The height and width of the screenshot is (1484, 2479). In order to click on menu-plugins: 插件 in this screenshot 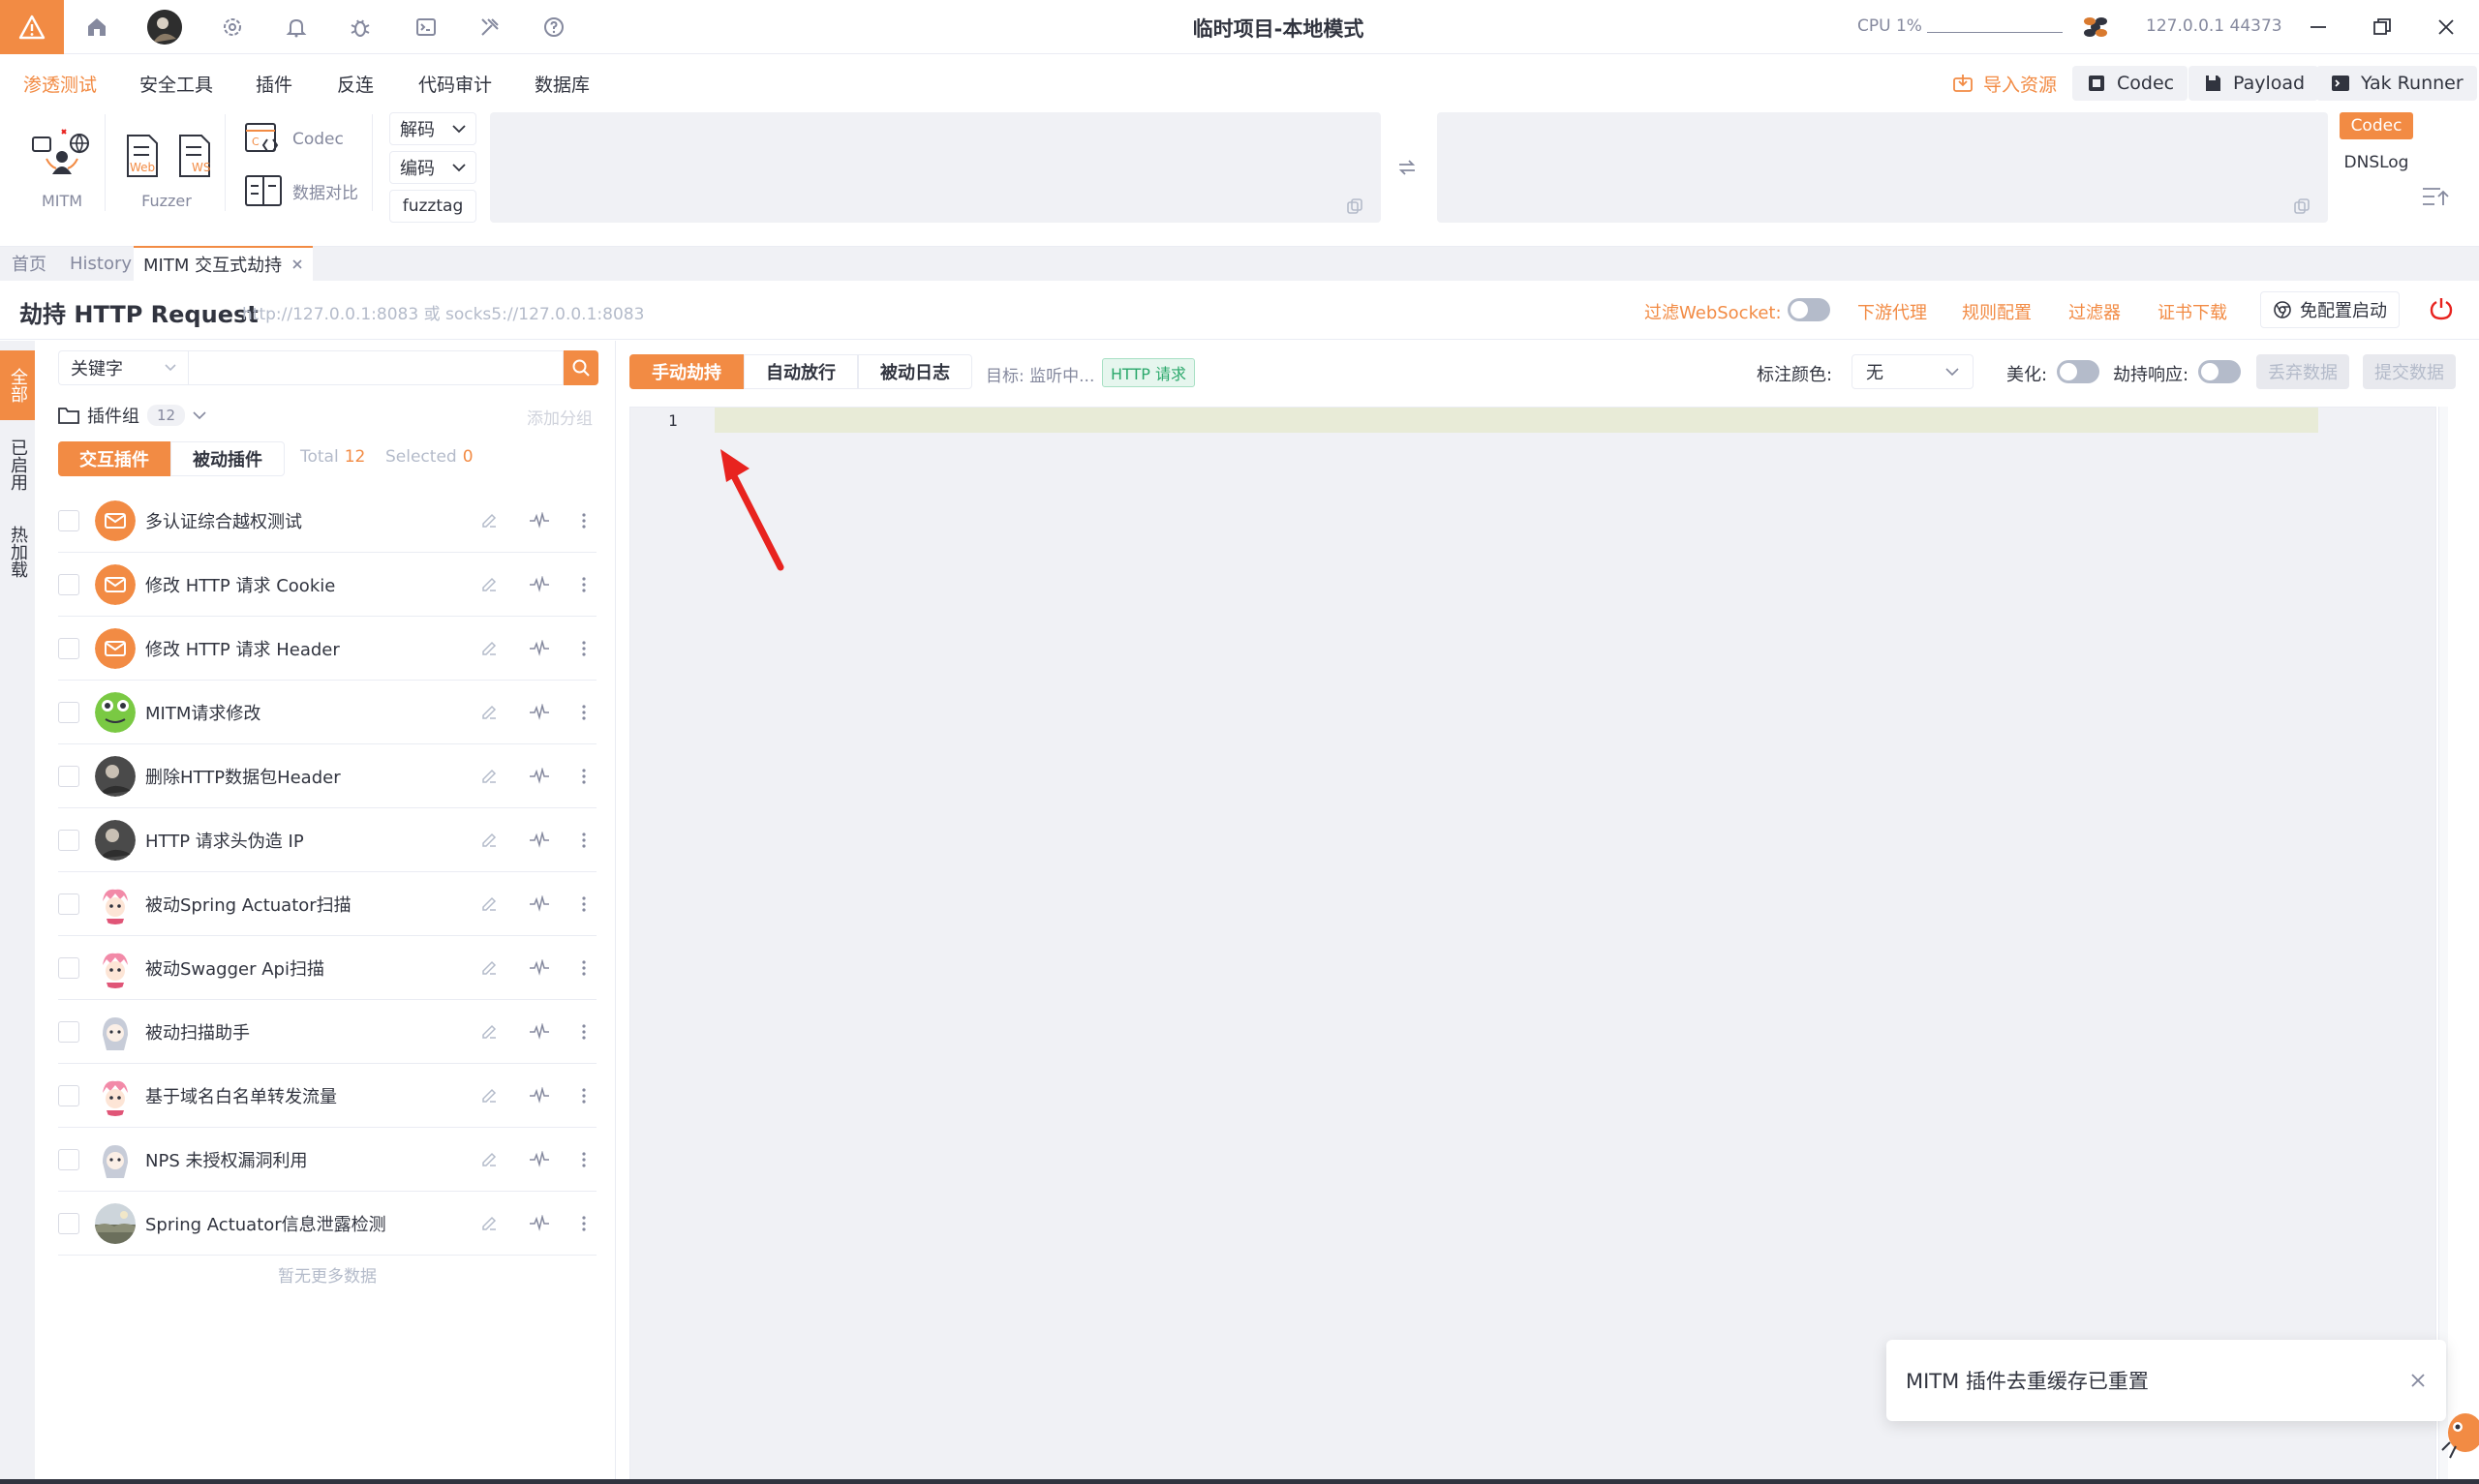, I will do `click(274, 84)`.